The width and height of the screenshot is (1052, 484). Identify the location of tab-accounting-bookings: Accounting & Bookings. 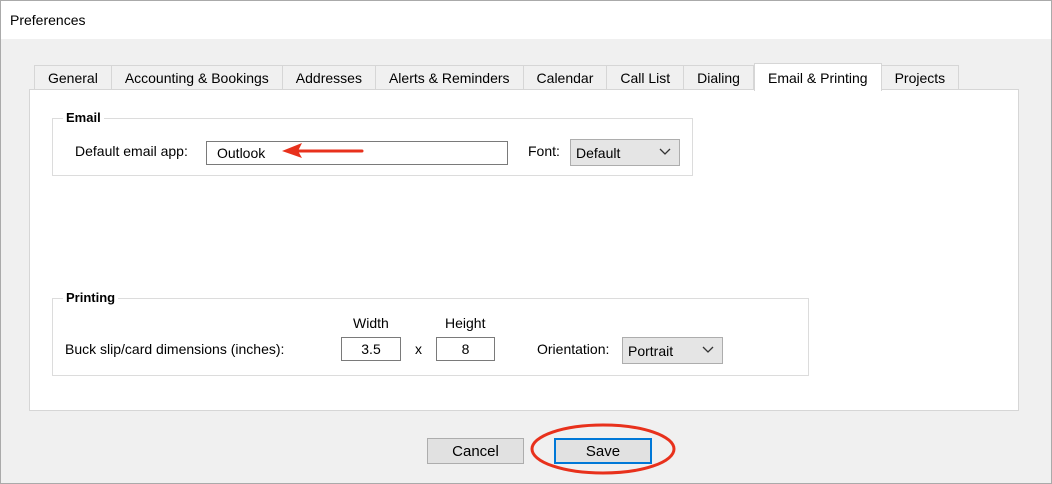
(197, 77).